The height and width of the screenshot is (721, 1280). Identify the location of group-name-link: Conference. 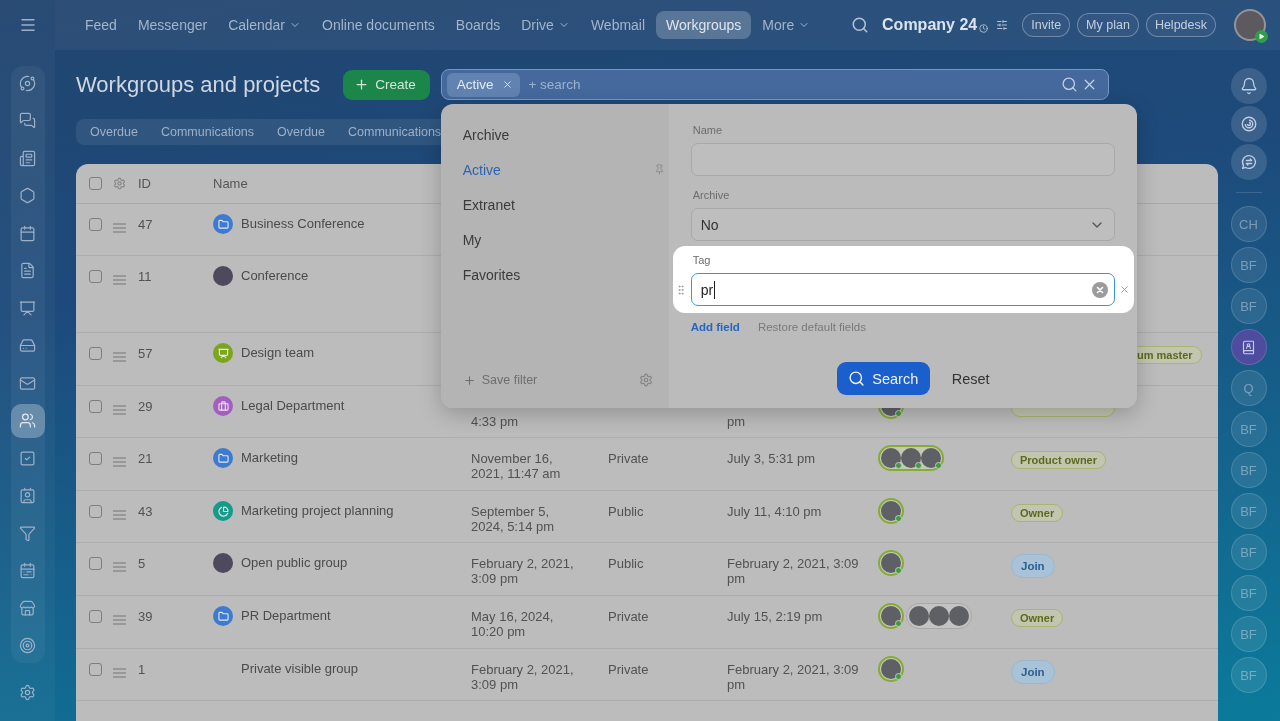
(275, 276).